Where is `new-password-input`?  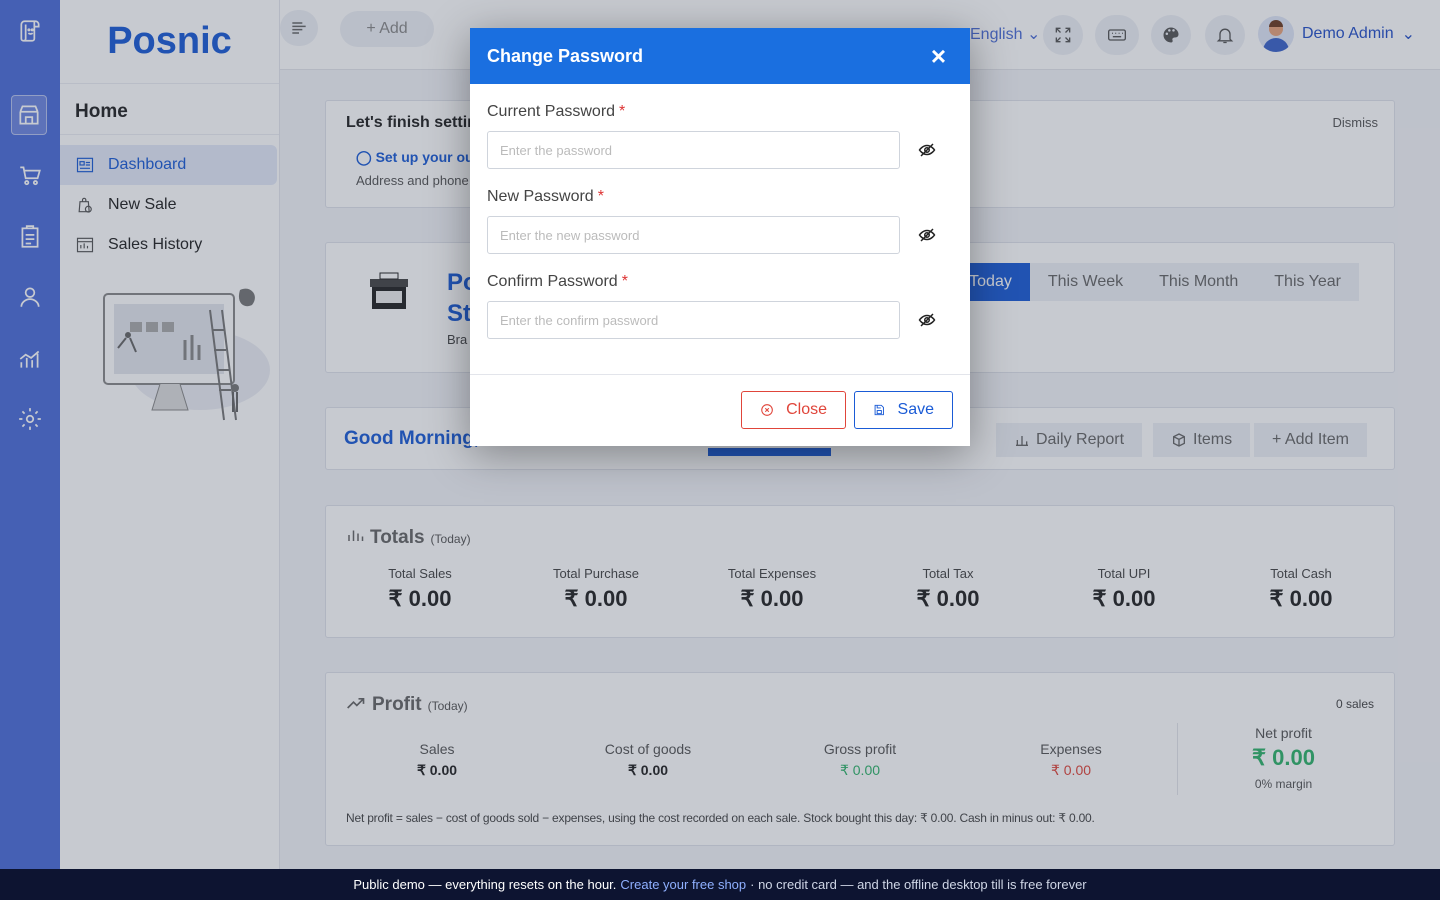 new-password-input is located at coordinates (693, 235).